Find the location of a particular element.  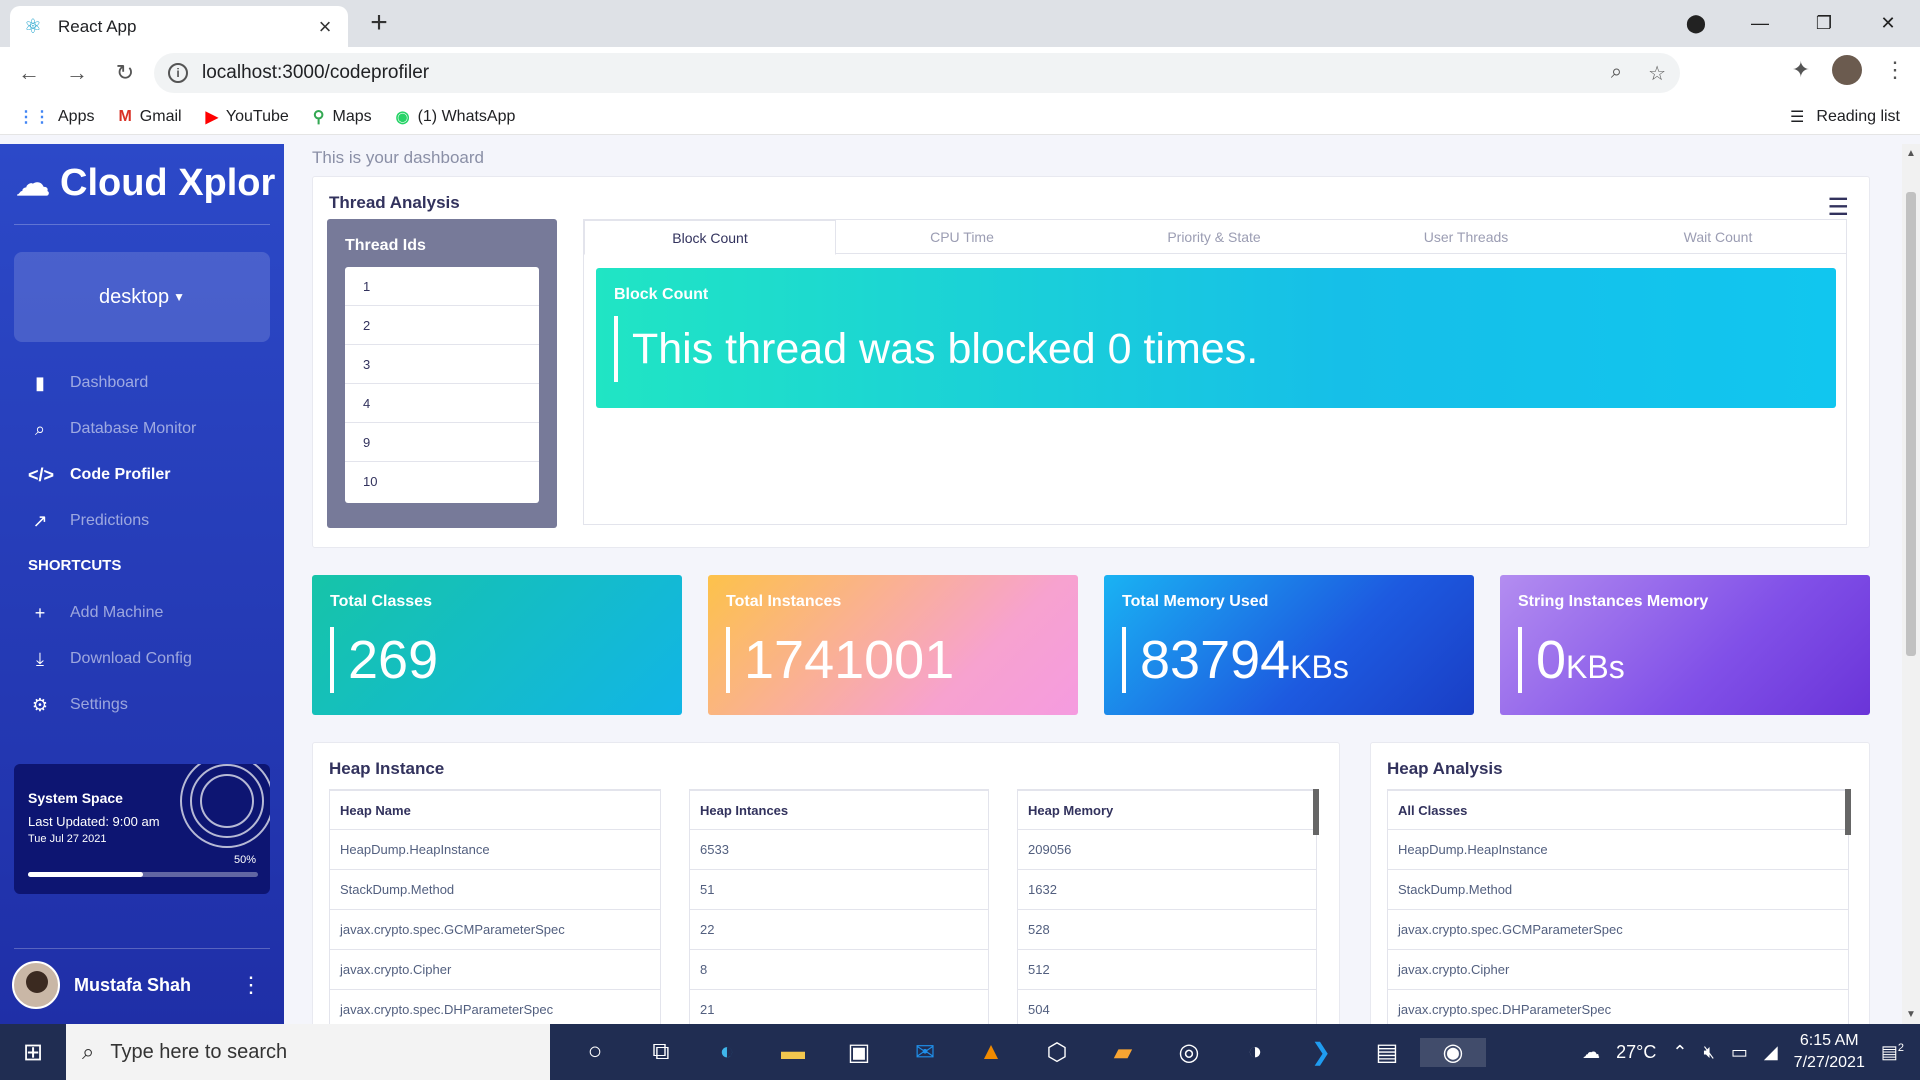

user-profile: Mustafa Shah ⋮ is located at coordinates (142, 985).